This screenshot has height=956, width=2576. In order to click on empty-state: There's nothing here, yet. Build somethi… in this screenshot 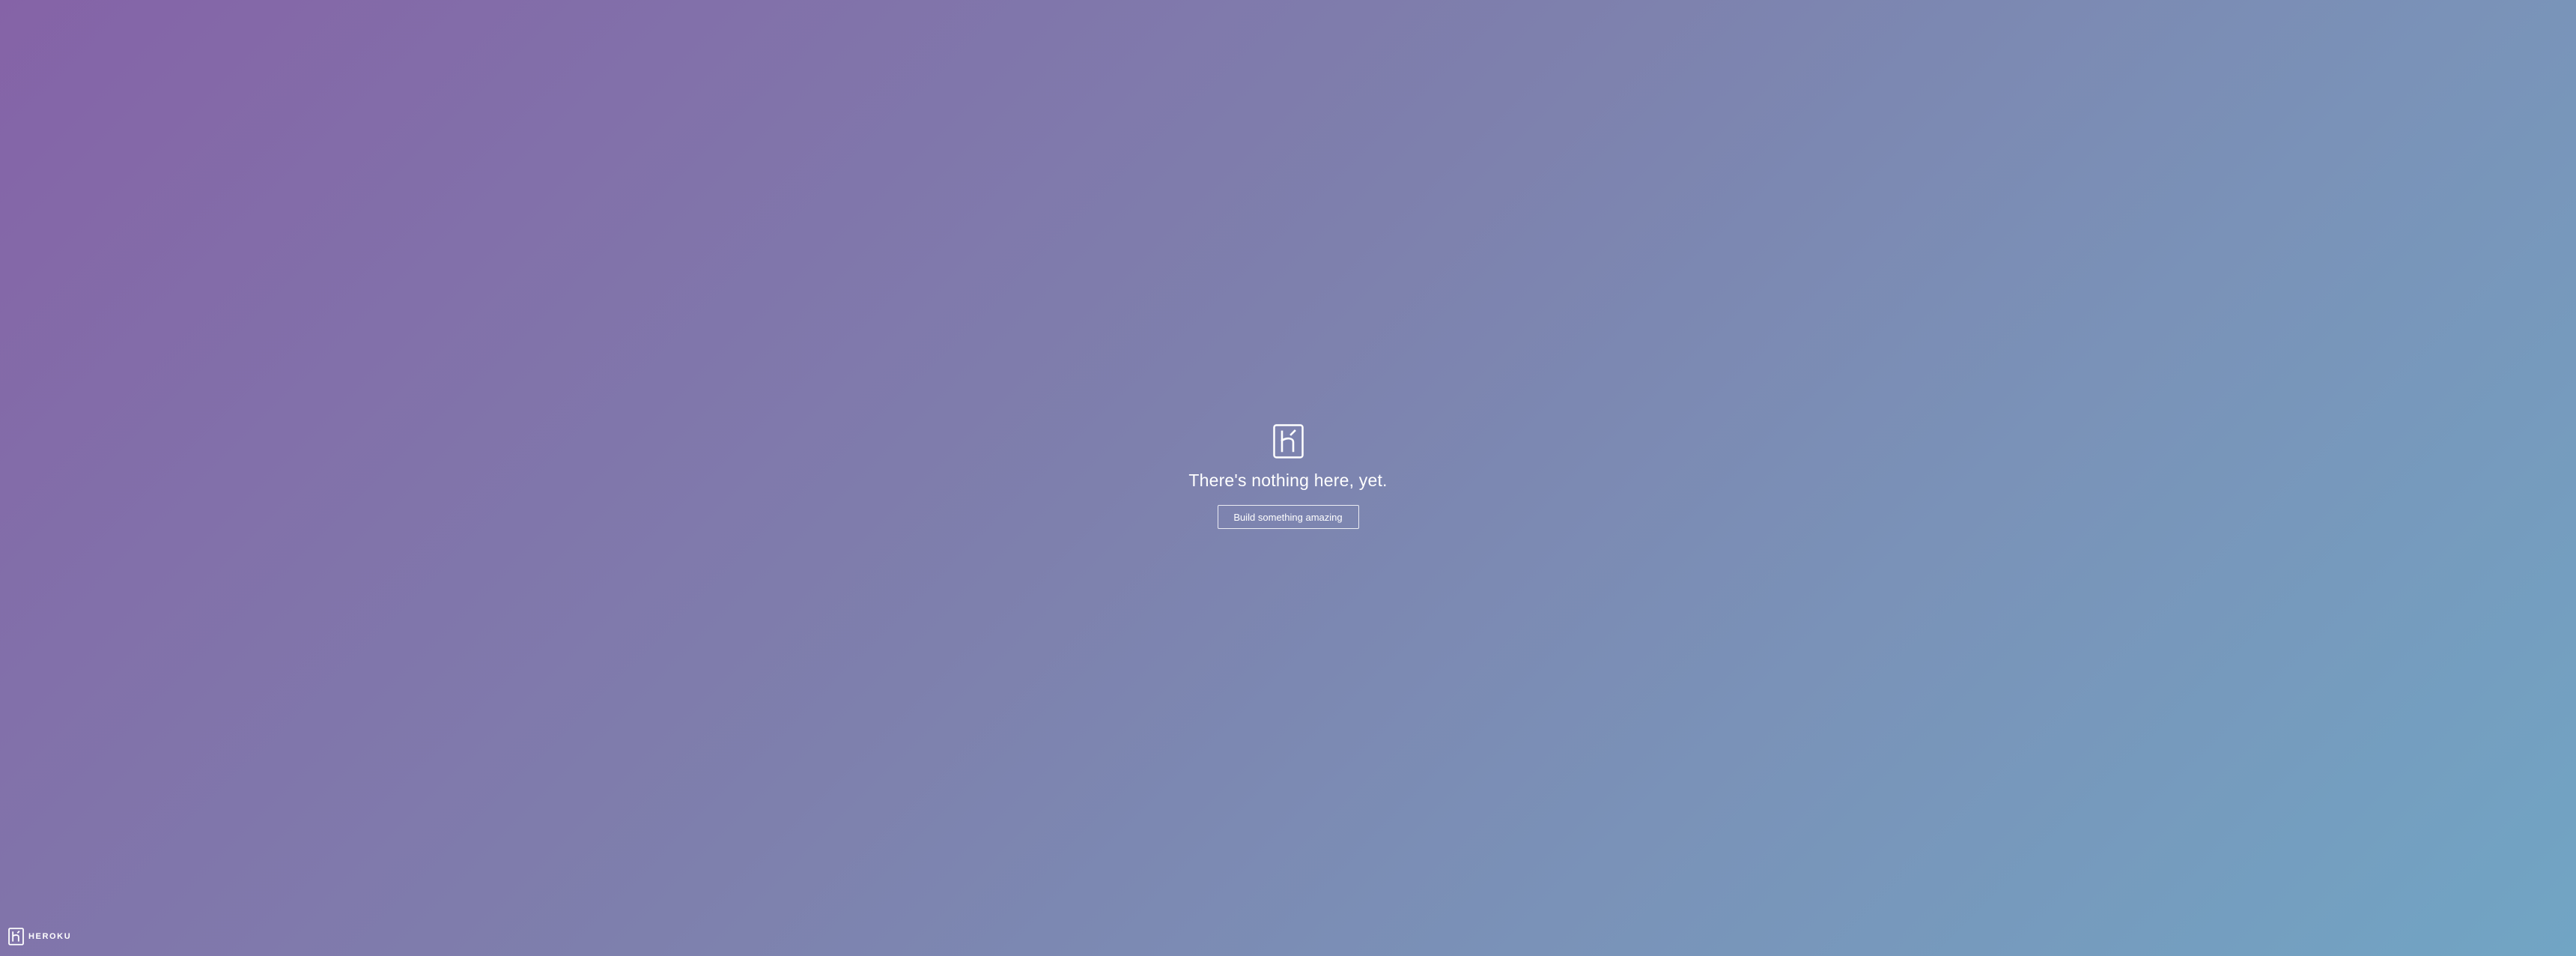, I will do `click(1288, 477)`.